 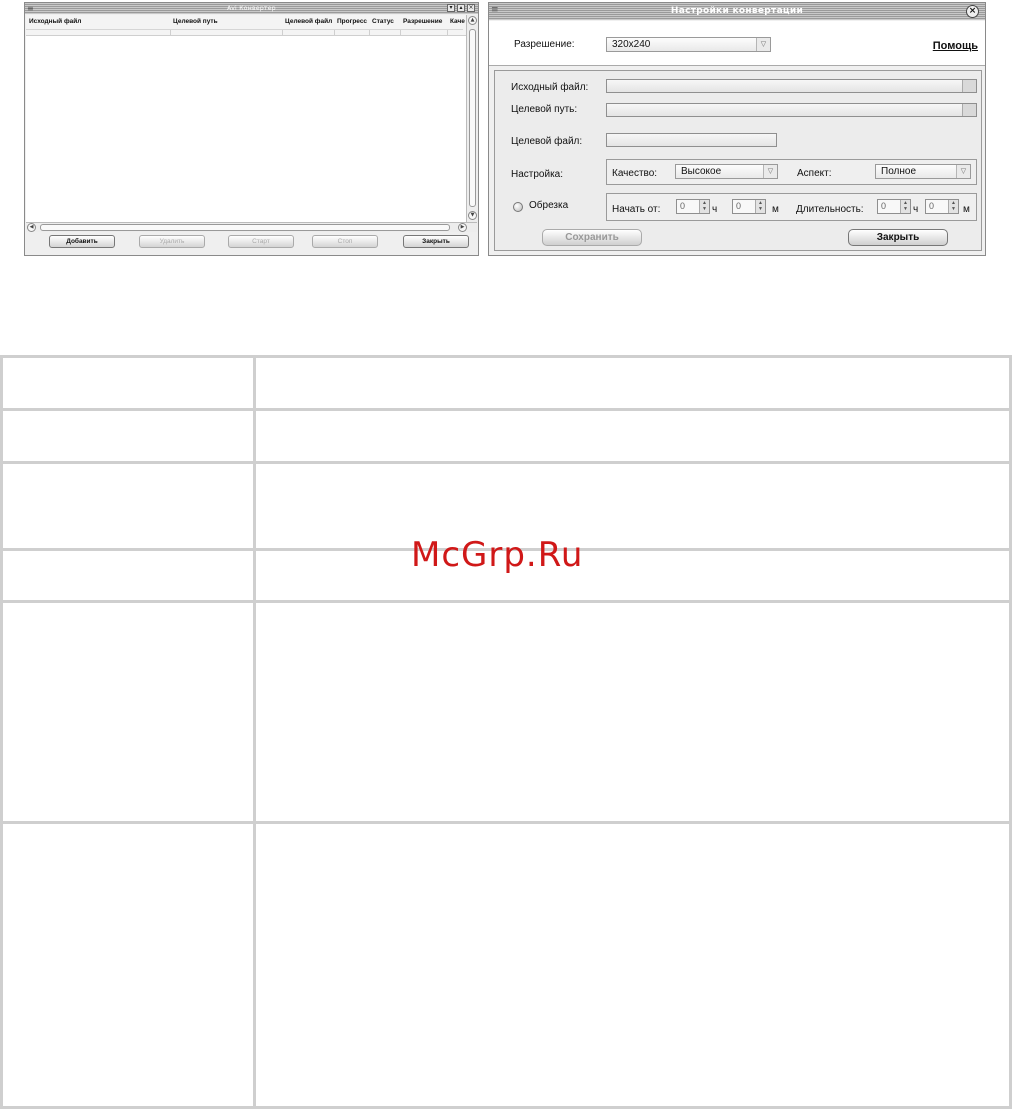 What do you see at coordinates (544, 44) in the screenshot?
I see `resolution-label: Разрешение:` at bounding box center [544, 44].